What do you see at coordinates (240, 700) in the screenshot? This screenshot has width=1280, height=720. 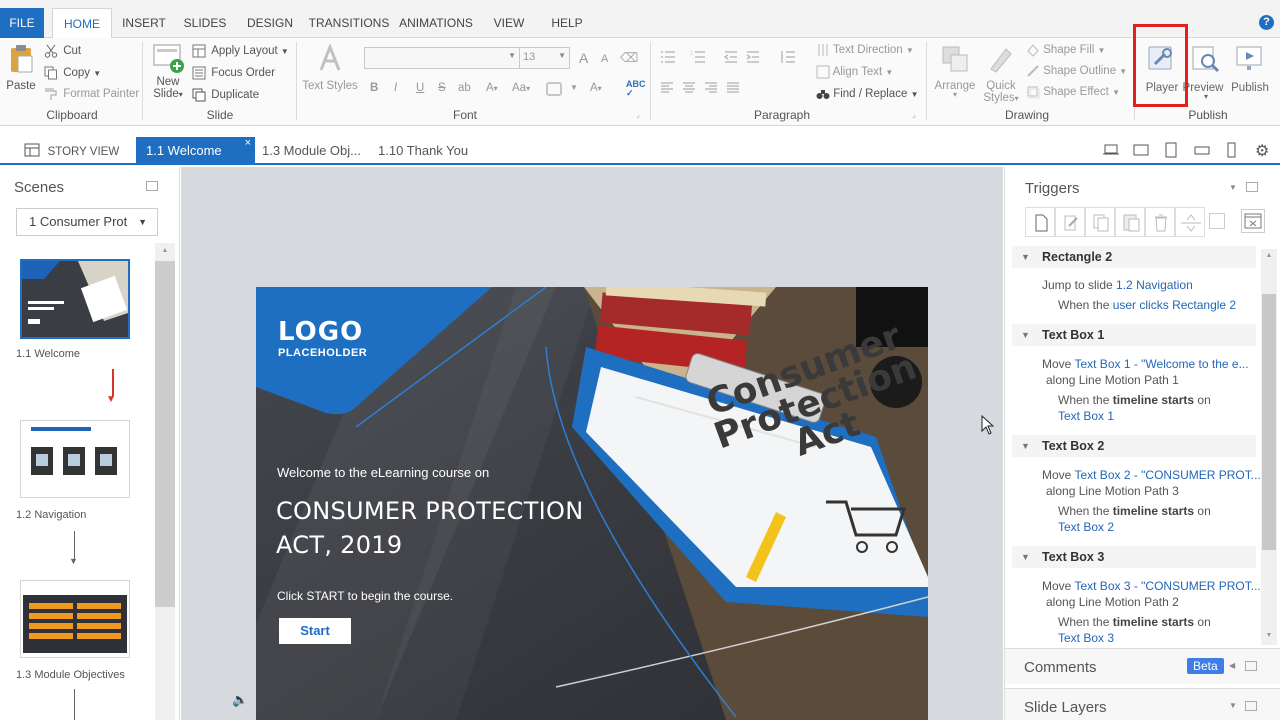 I see `speaker-icon: 🔈` at bounding box center [240, 700].